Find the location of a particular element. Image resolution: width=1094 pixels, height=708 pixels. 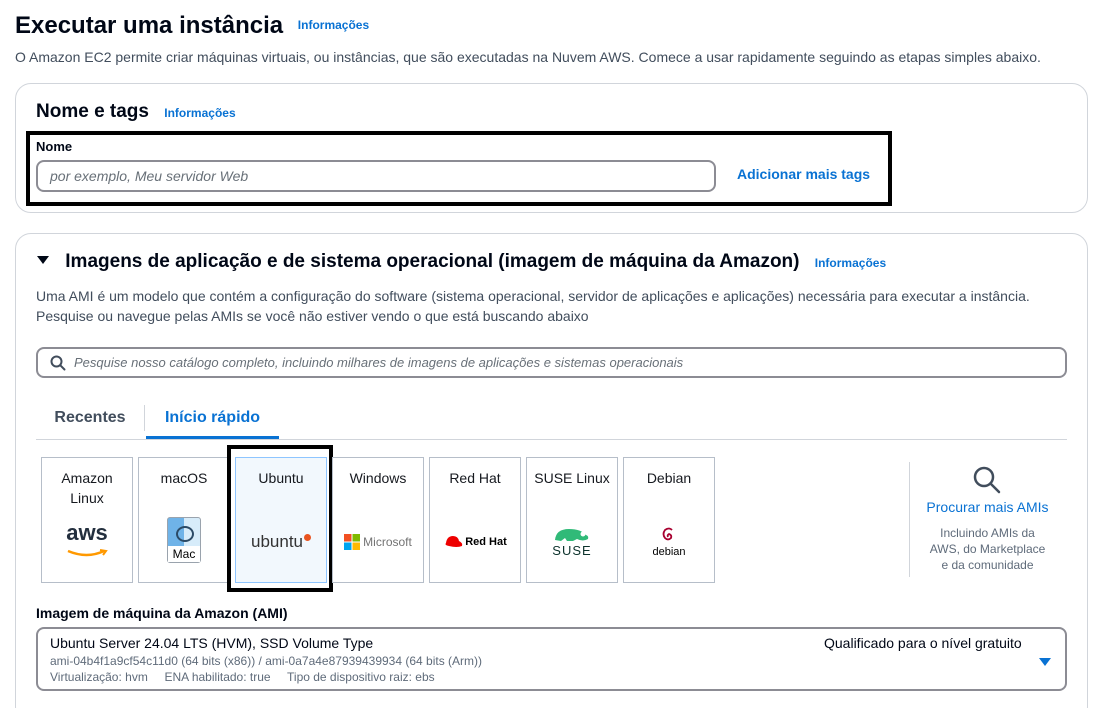

red-hat-logo-icon: Red Hat is located at coordinates (475, 542).